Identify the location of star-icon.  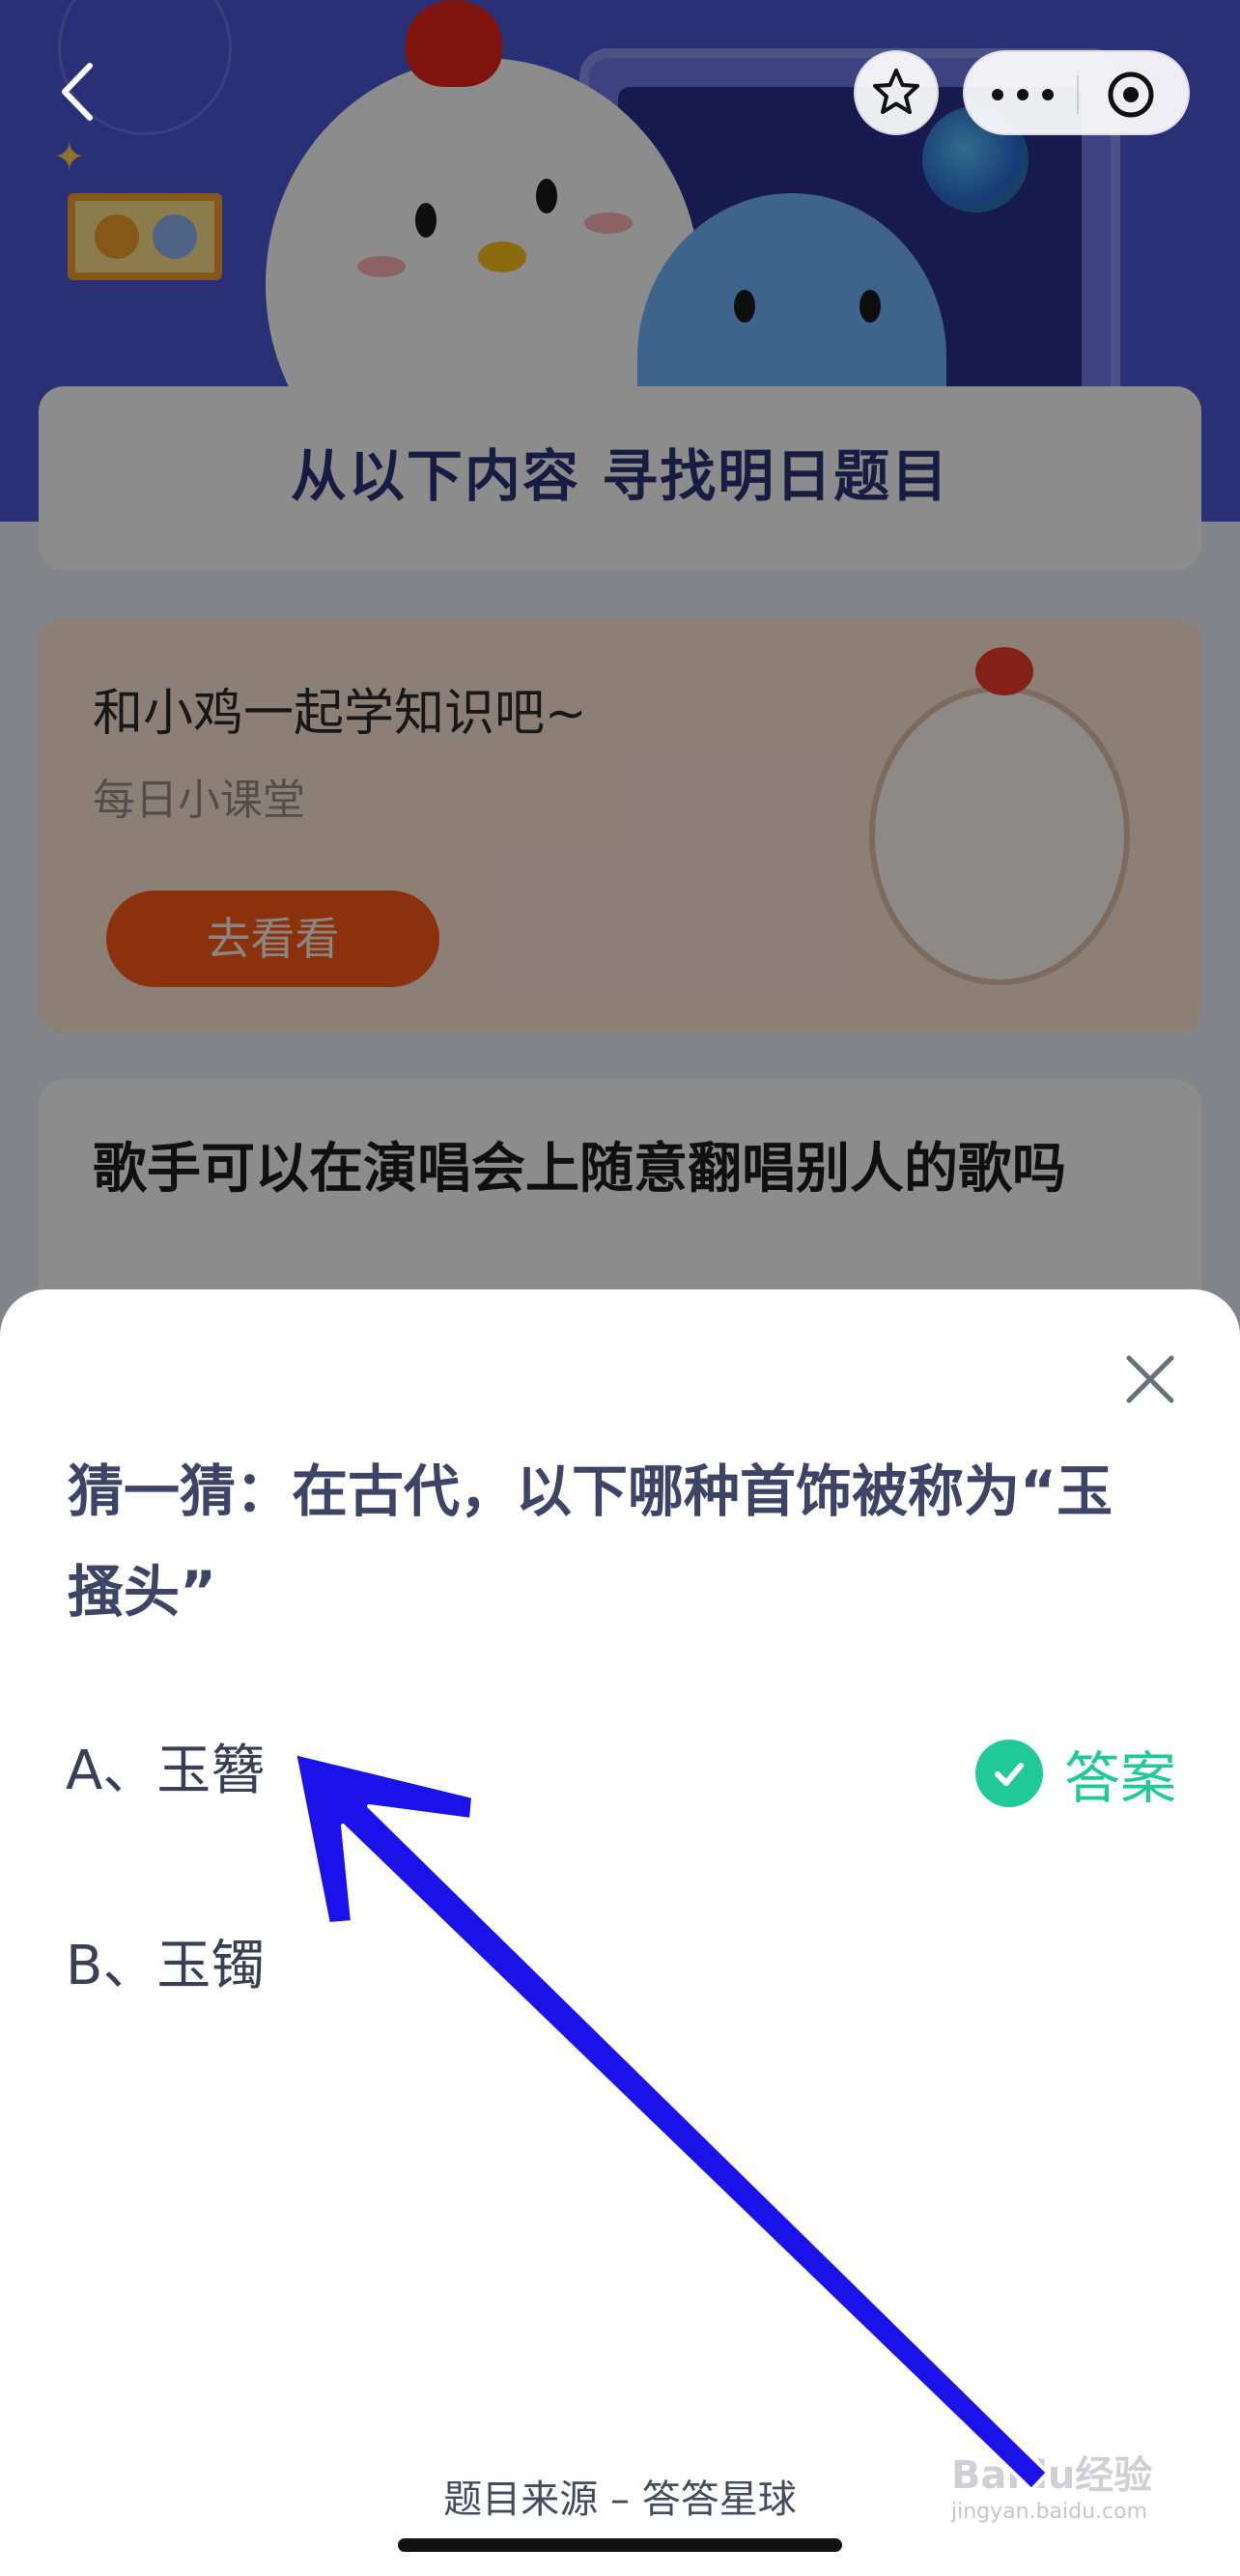
(896, 91).